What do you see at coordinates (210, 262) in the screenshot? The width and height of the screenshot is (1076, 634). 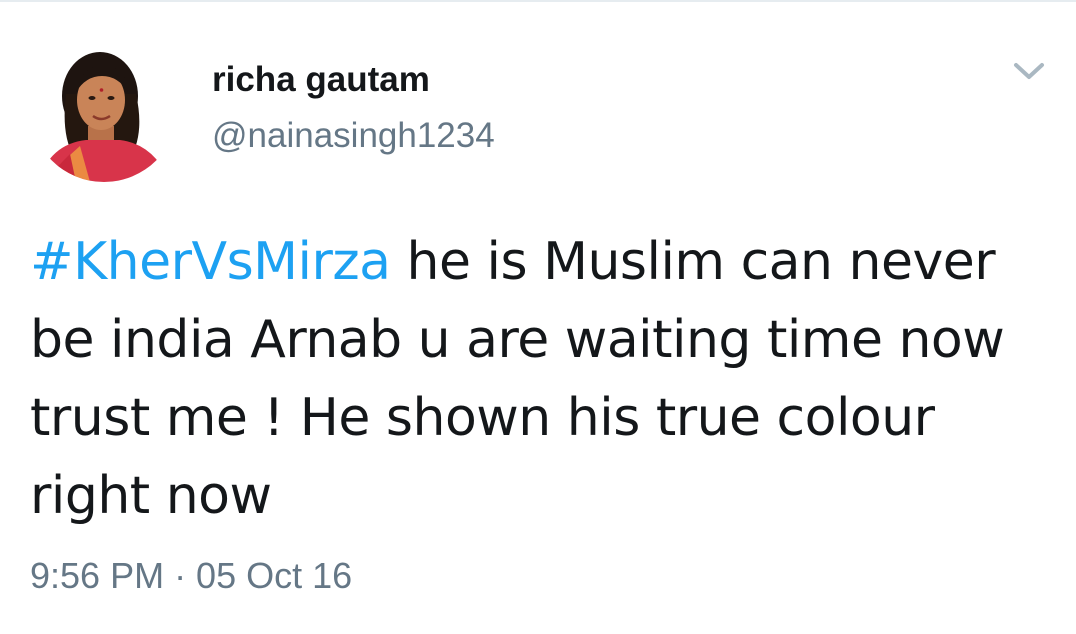 I see `hashtag-link: #KherVsMirza` at bounding box center [210, 262].